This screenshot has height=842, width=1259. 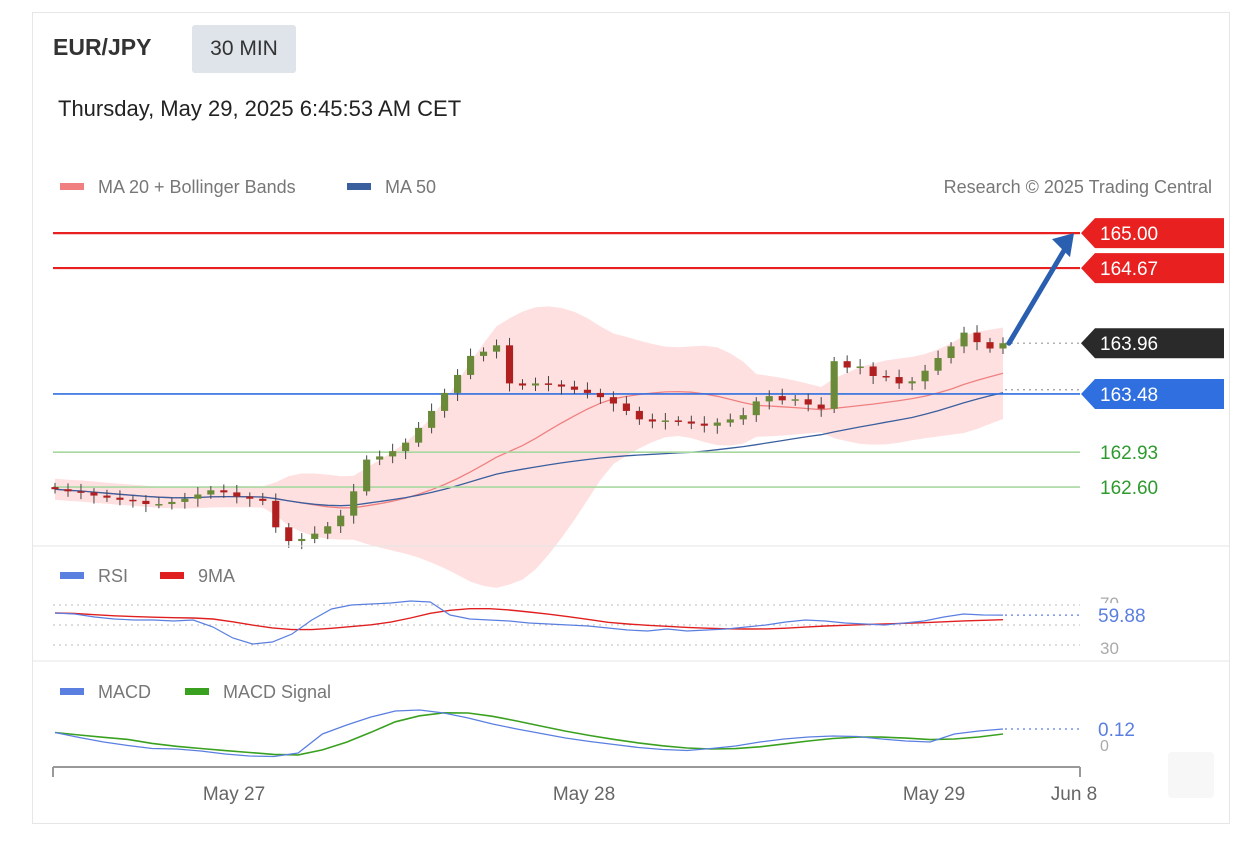 What do you see at coordinates (72, 186) in the screenshot?
I see `ma20-legend-swatch` at bounding box center [72, 186].